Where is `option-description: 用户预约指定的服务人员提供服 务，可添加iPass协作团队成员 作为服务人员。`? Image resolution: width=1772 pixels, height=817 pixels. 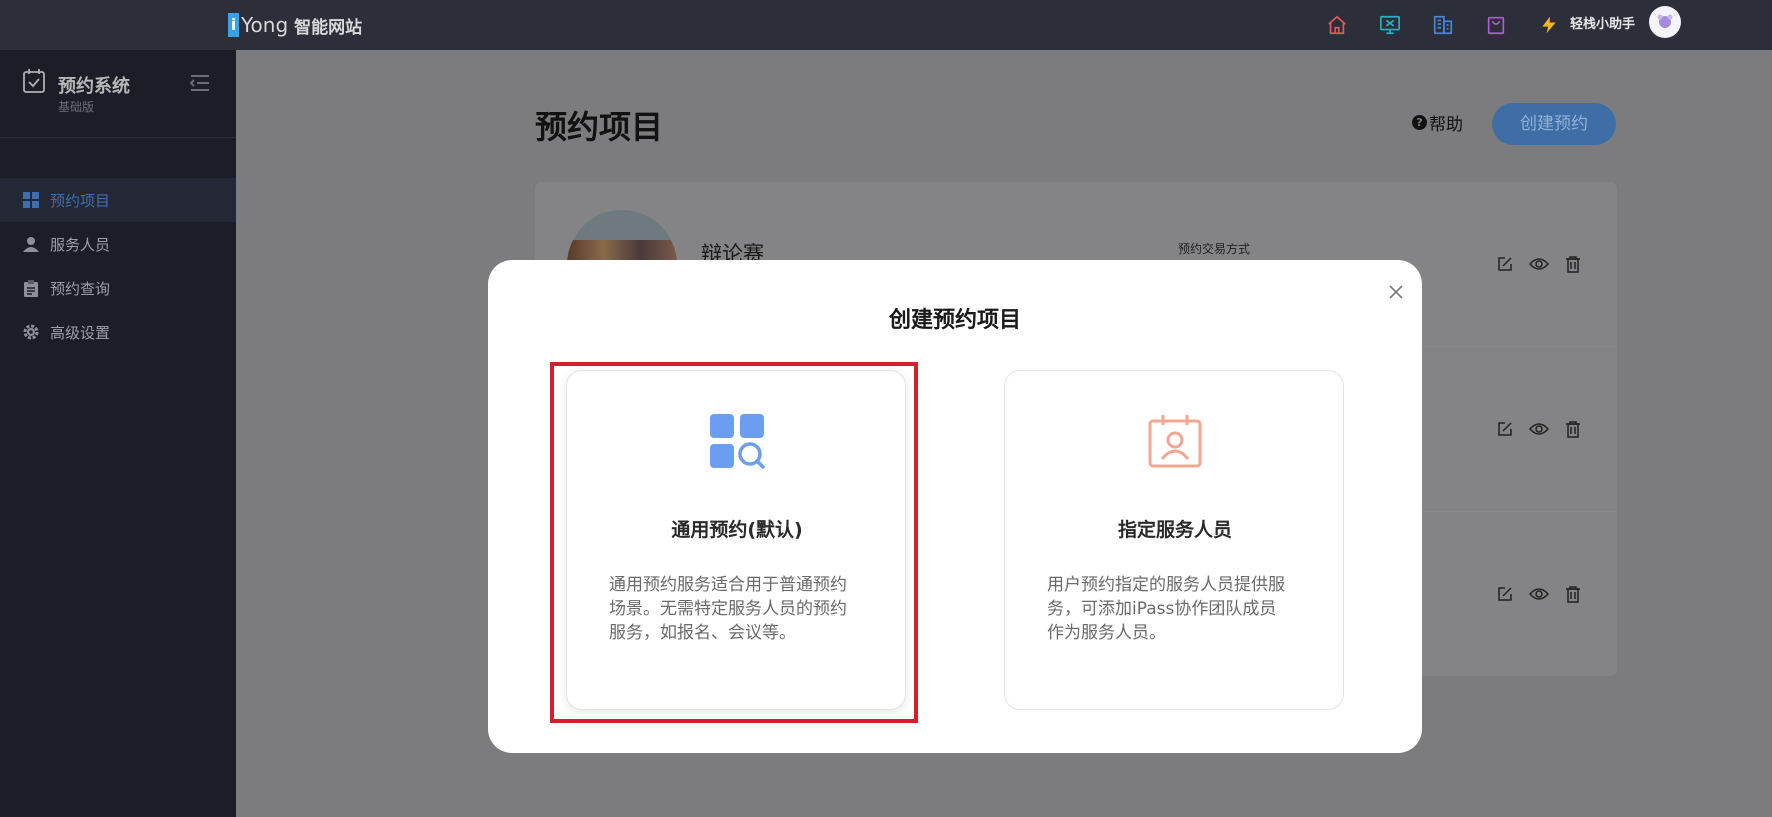
option-description: 用户预约指定的服务人员提供服 务，可添加iPass协作团队成员 作为服务人员。 is located at coordinates (1175, 609).